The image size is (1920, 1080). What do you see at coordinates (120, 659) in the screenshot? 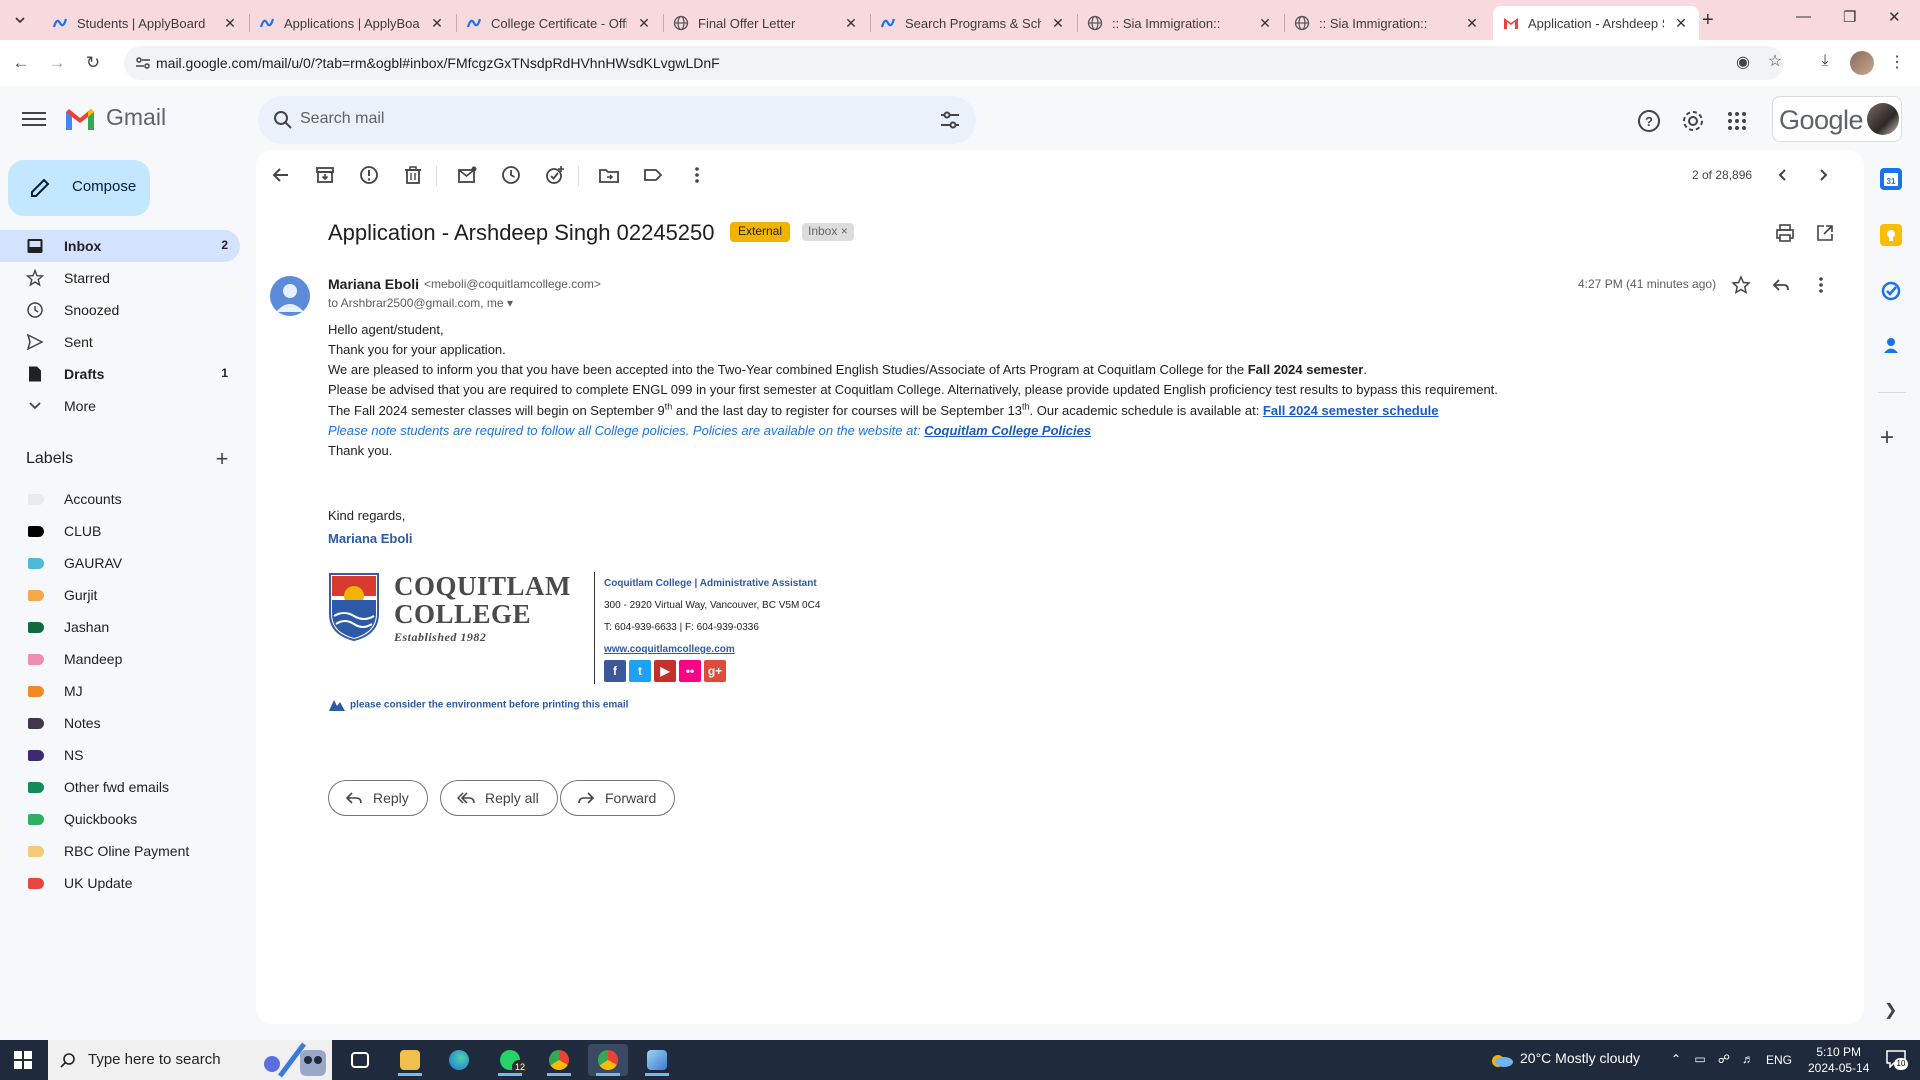
I see `label-item: Mandeep` at bounding box center [120, 659].